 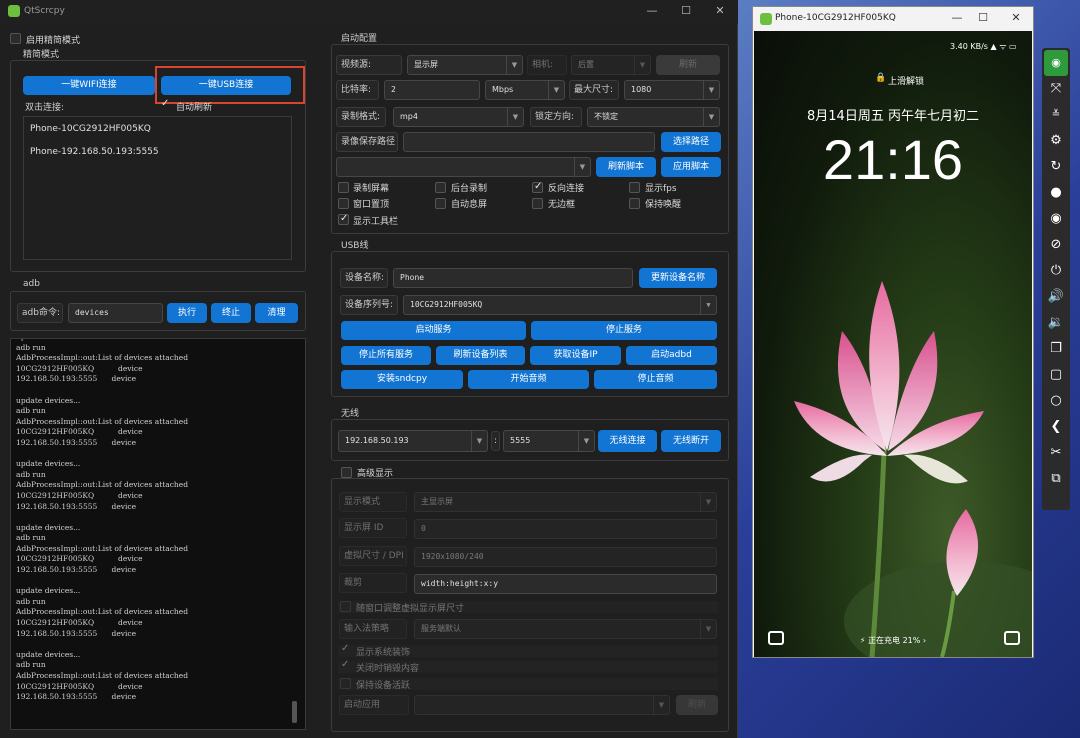 What do you see at coordinates (575, 355) in the screenshot?
I see `get-device-ip-button: 获取设备IP` at bounding box center [575, 355].